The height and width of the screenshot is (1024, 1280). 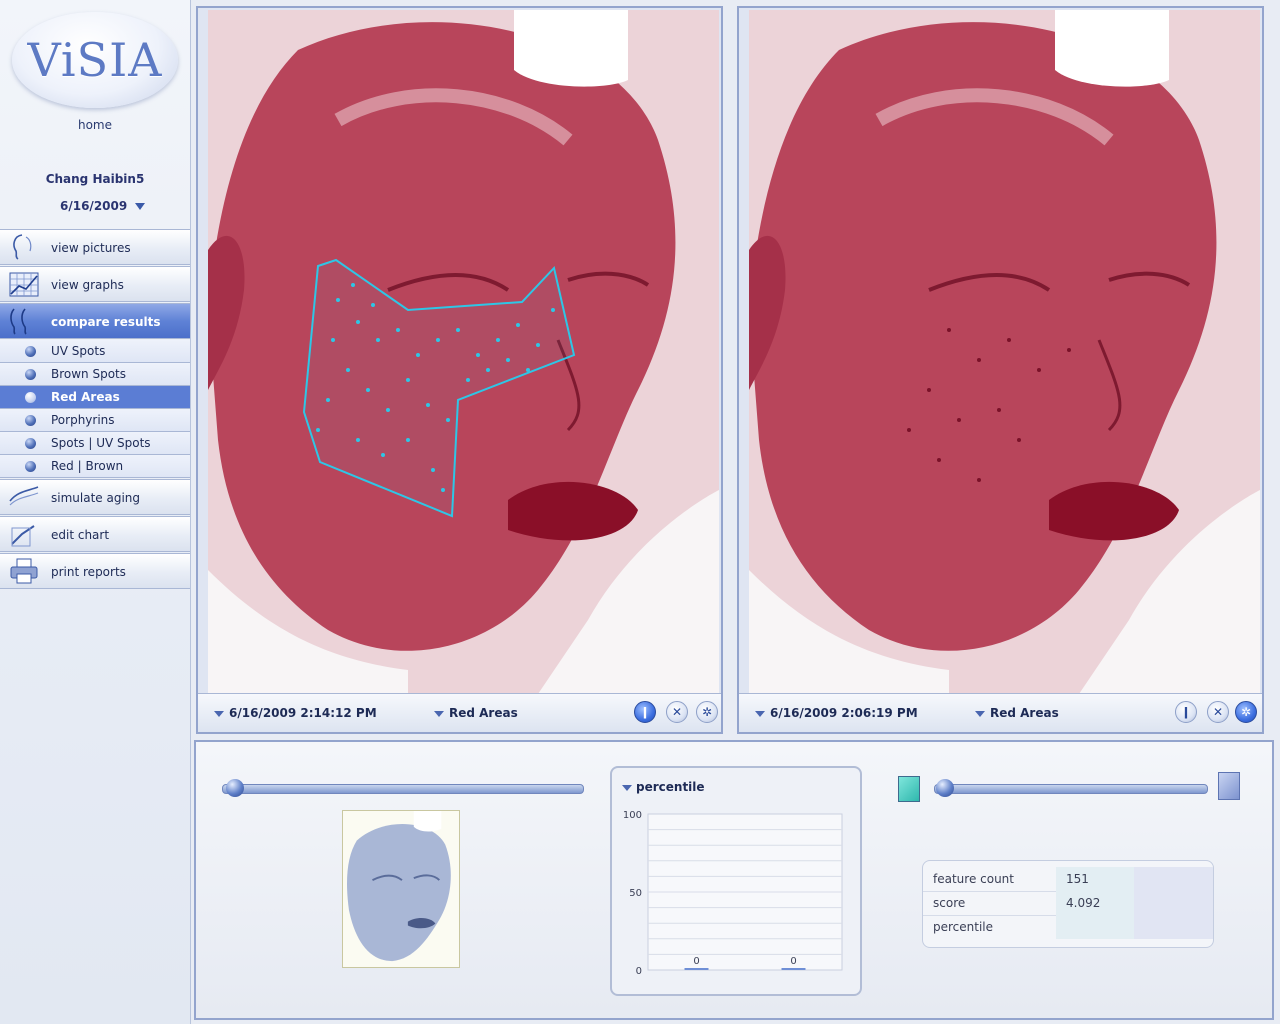 I want to click on right-clear-button: ✕, so click(x=1218, y=712).